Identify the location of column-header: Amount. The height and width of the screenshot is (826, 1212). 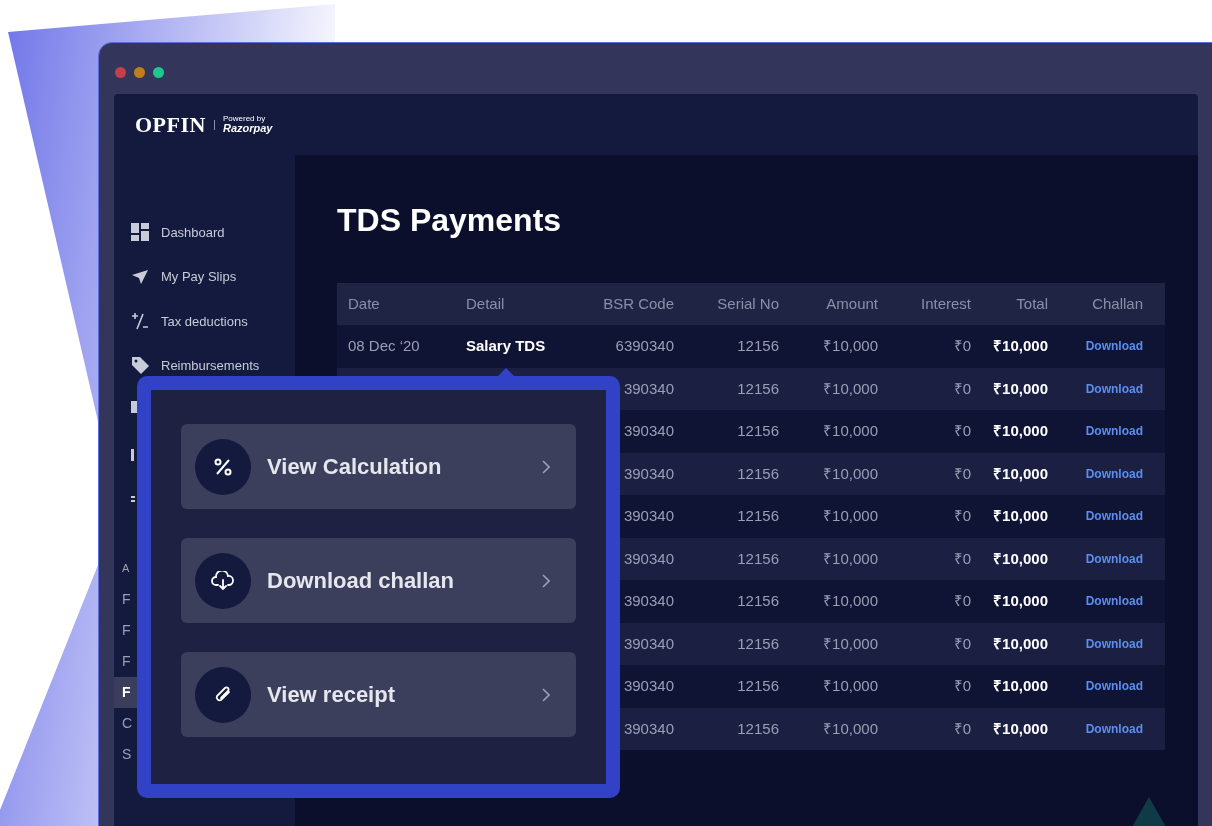
(852, 303).